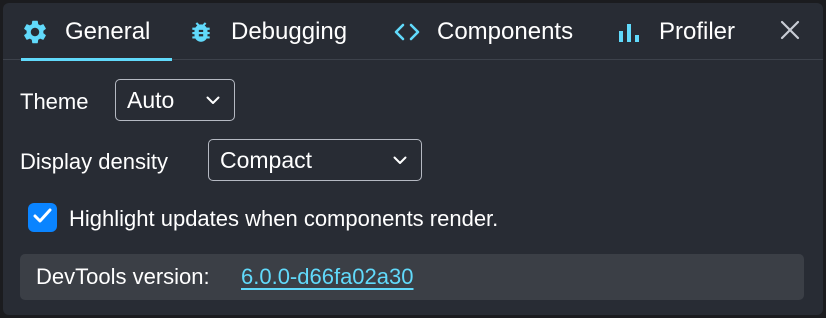 The image size is (826, 318). I want to click on display-density-label: Display density, so click(94, 161).